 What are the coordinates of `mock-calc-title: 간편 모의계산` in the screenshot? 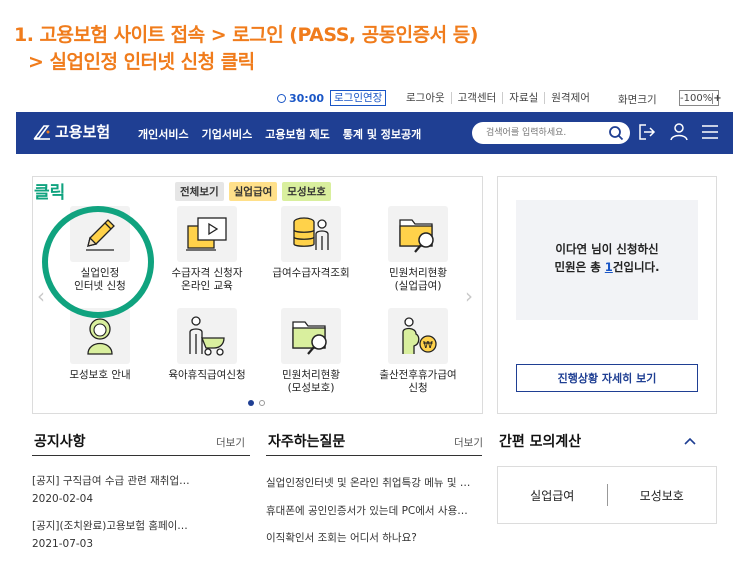 It's located at (540, 442).